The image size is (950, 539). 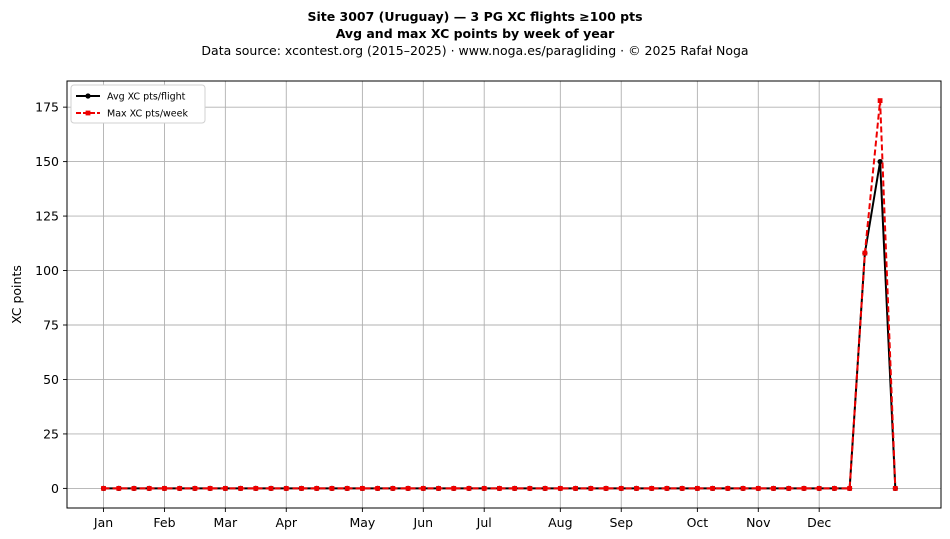 What do you see at coordinates (484, 522) in the screenshot?
I see `x-tick-label: Jul` at bounding box center [484, 522].